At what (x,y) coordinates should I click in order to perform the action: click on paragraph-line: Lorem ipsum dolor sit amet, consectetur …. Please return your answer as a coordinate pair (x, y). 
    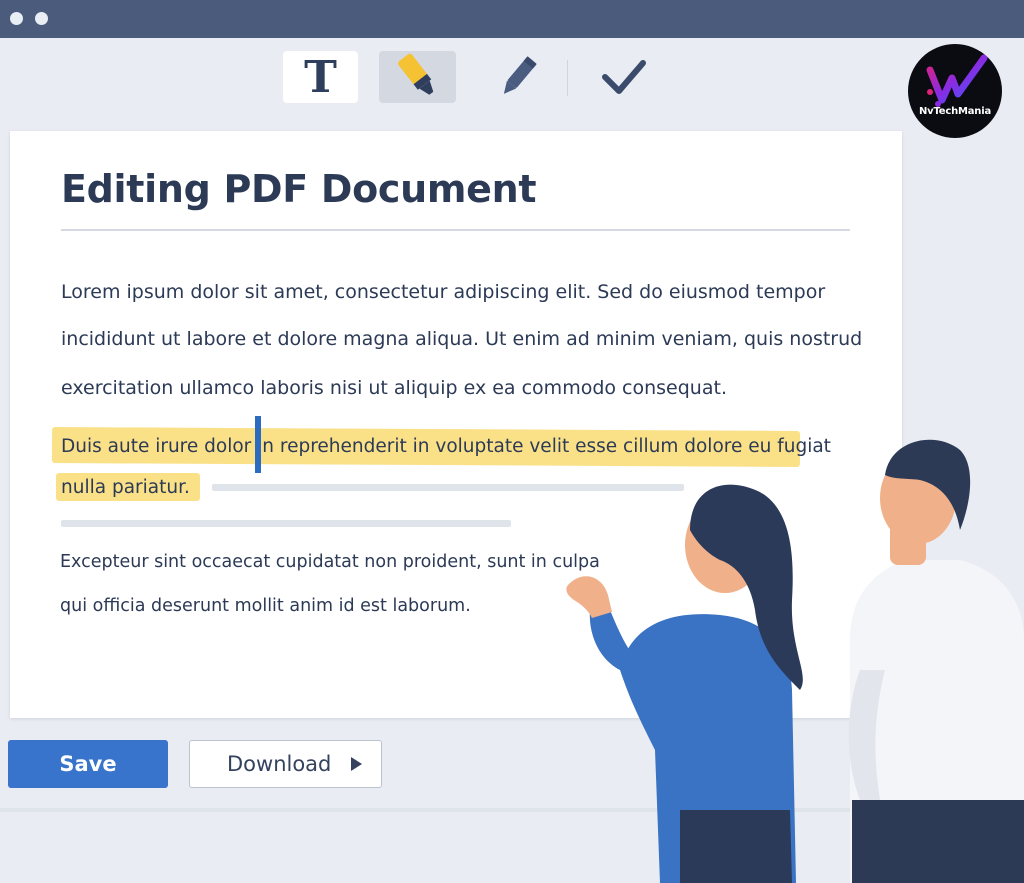
    Looking at the image, I should click on (443, 292).